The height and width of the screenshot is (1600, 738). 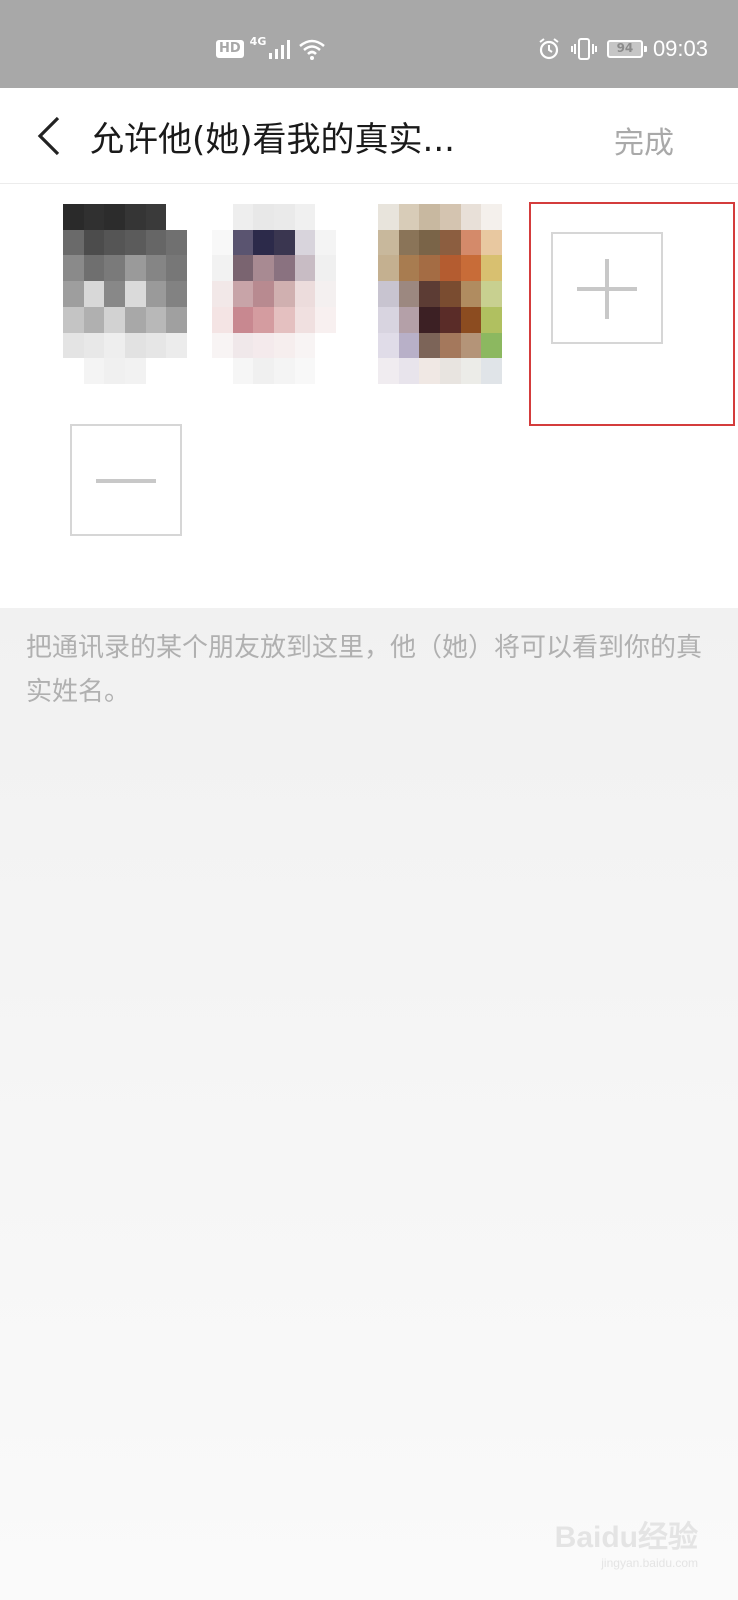 What do you see at coordinates (280, 49) in the screenshot?
I see `signal-icon` at bounding box center [280, 49].